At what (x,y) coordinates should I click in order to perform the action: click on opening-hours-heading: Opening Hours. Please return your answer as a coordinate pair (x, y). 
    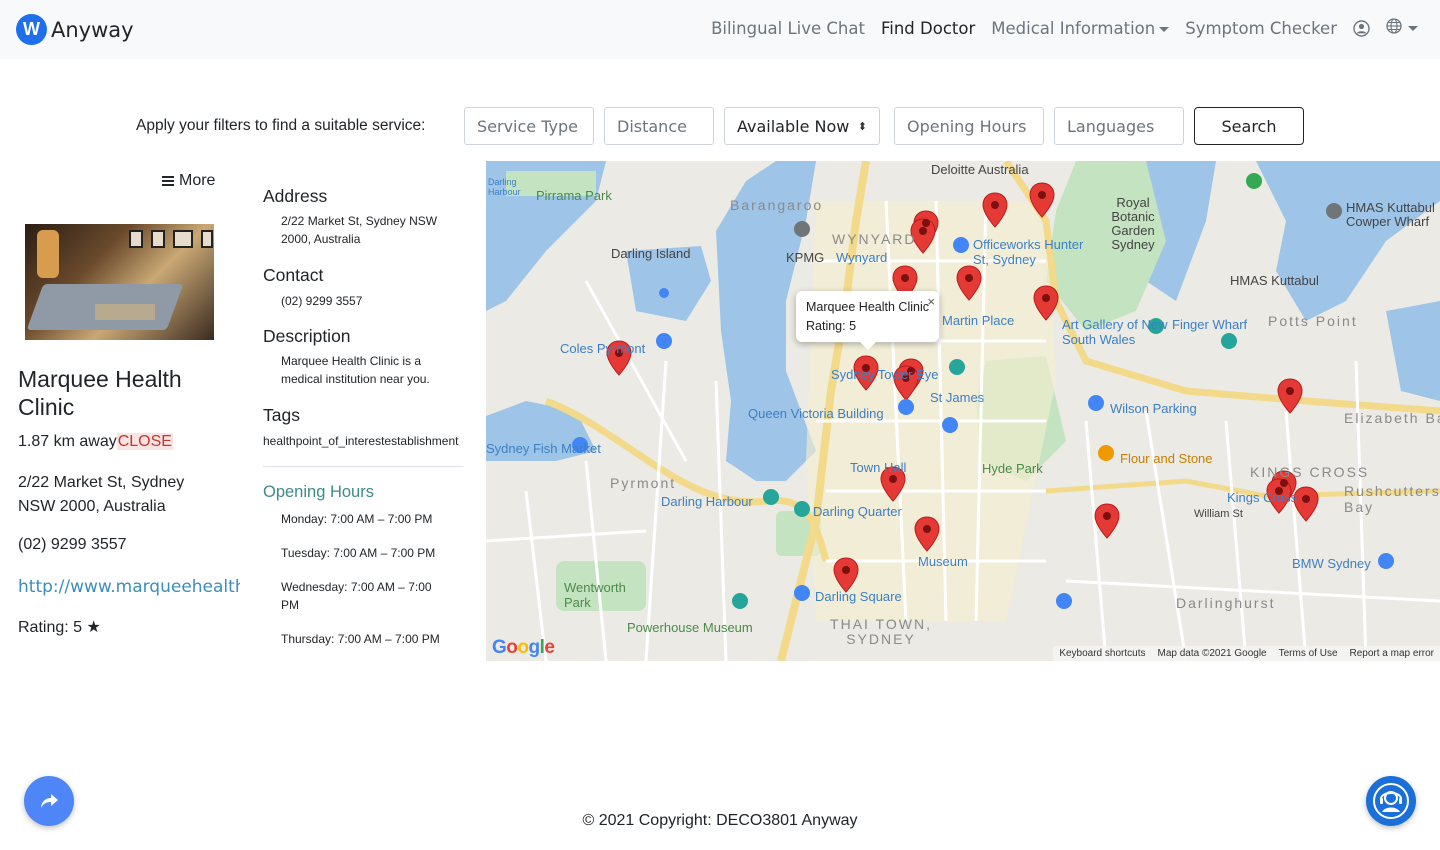
    Looking at the image, I should click on (318, 492).